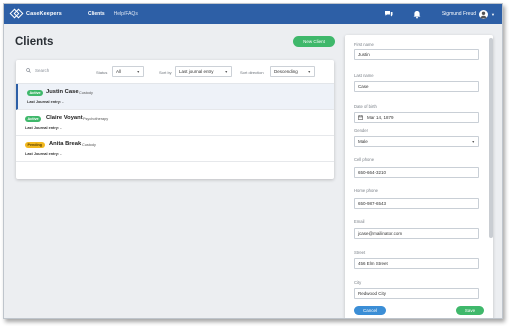 This screenshot has height=326, width=509. I want to click on cell-phone-value: 650-664-3210, so click(372, 172).